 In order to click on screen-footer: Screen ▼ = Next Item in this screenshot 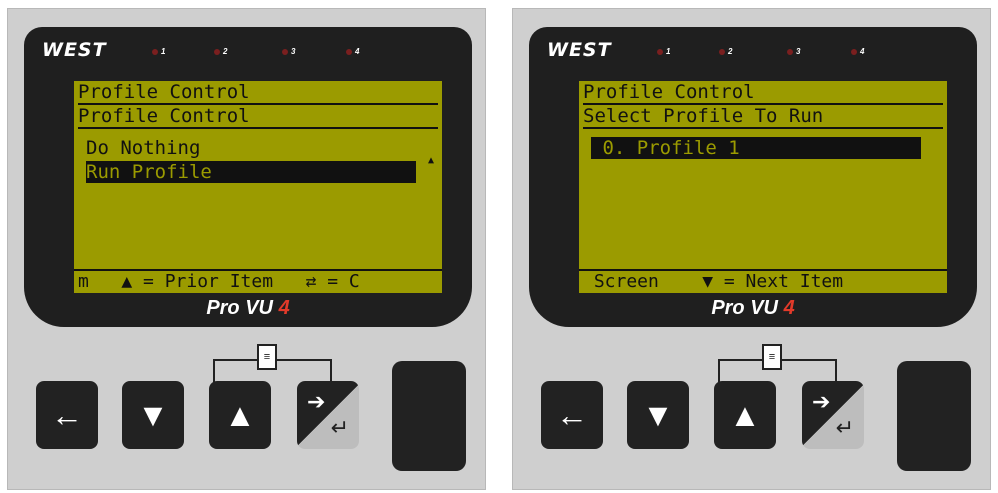, I will do `click(763, 281)`.